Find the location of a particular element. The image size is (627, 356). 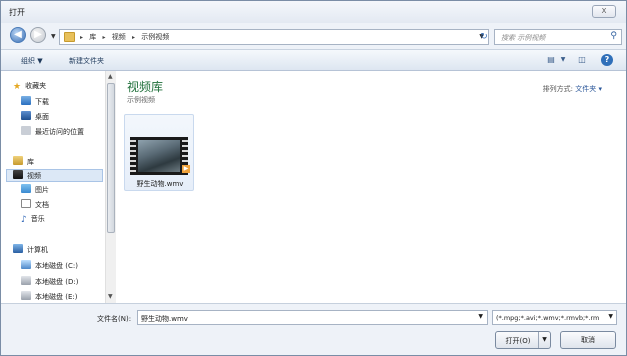

sidebar-item-pictures: 图片 is located at coordinates (35, 190).